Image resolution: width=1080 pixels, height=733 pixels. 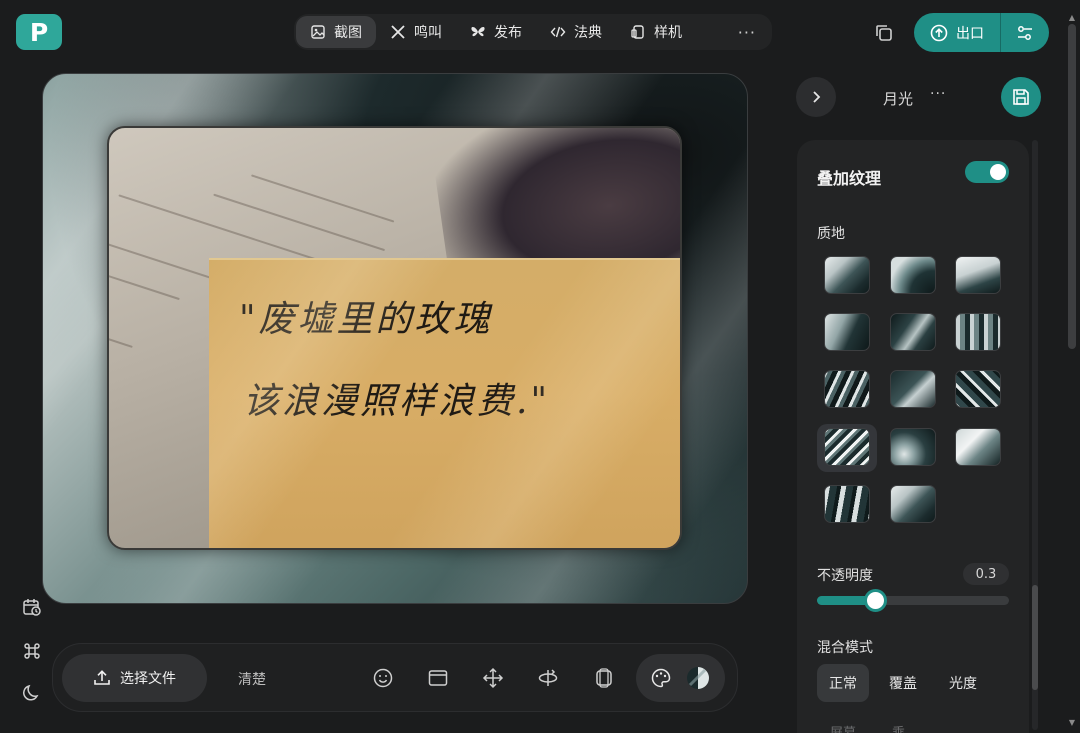 What do you see at coordinates (747, 32) in the screenshot?
I see `more-tabs-button: ···` at bounding box center [747, 32].